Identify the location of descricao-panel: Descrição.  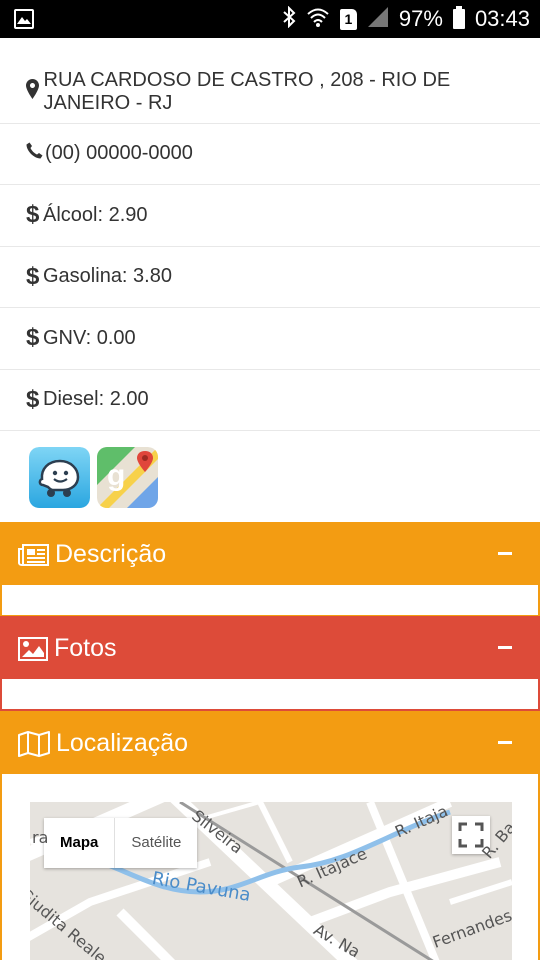
(270, 569).